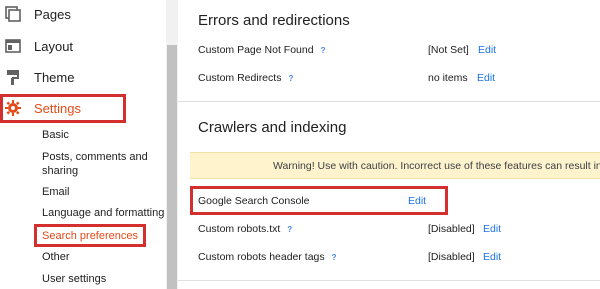 Image resolution: width=600 pixels, height=289 pixels. Describe the element at coordinates (399, 230) in the screenshot. I see `setting-row-custom-robots-txt: Custom robots.txt? [Disabled] Edit` at that location.